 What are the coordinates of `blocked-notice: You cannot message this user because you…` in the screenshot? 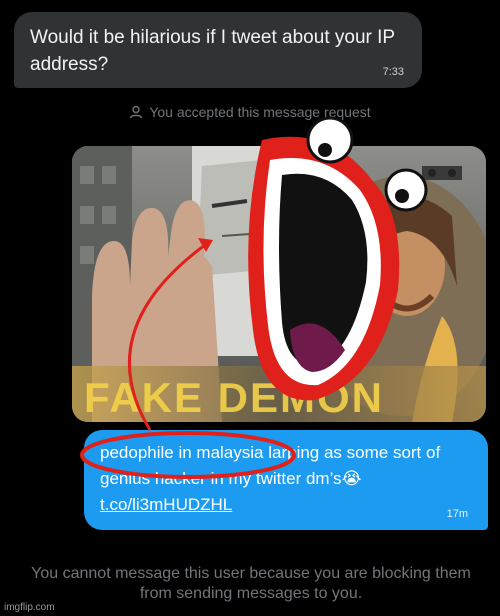 It's located at (251, 583).